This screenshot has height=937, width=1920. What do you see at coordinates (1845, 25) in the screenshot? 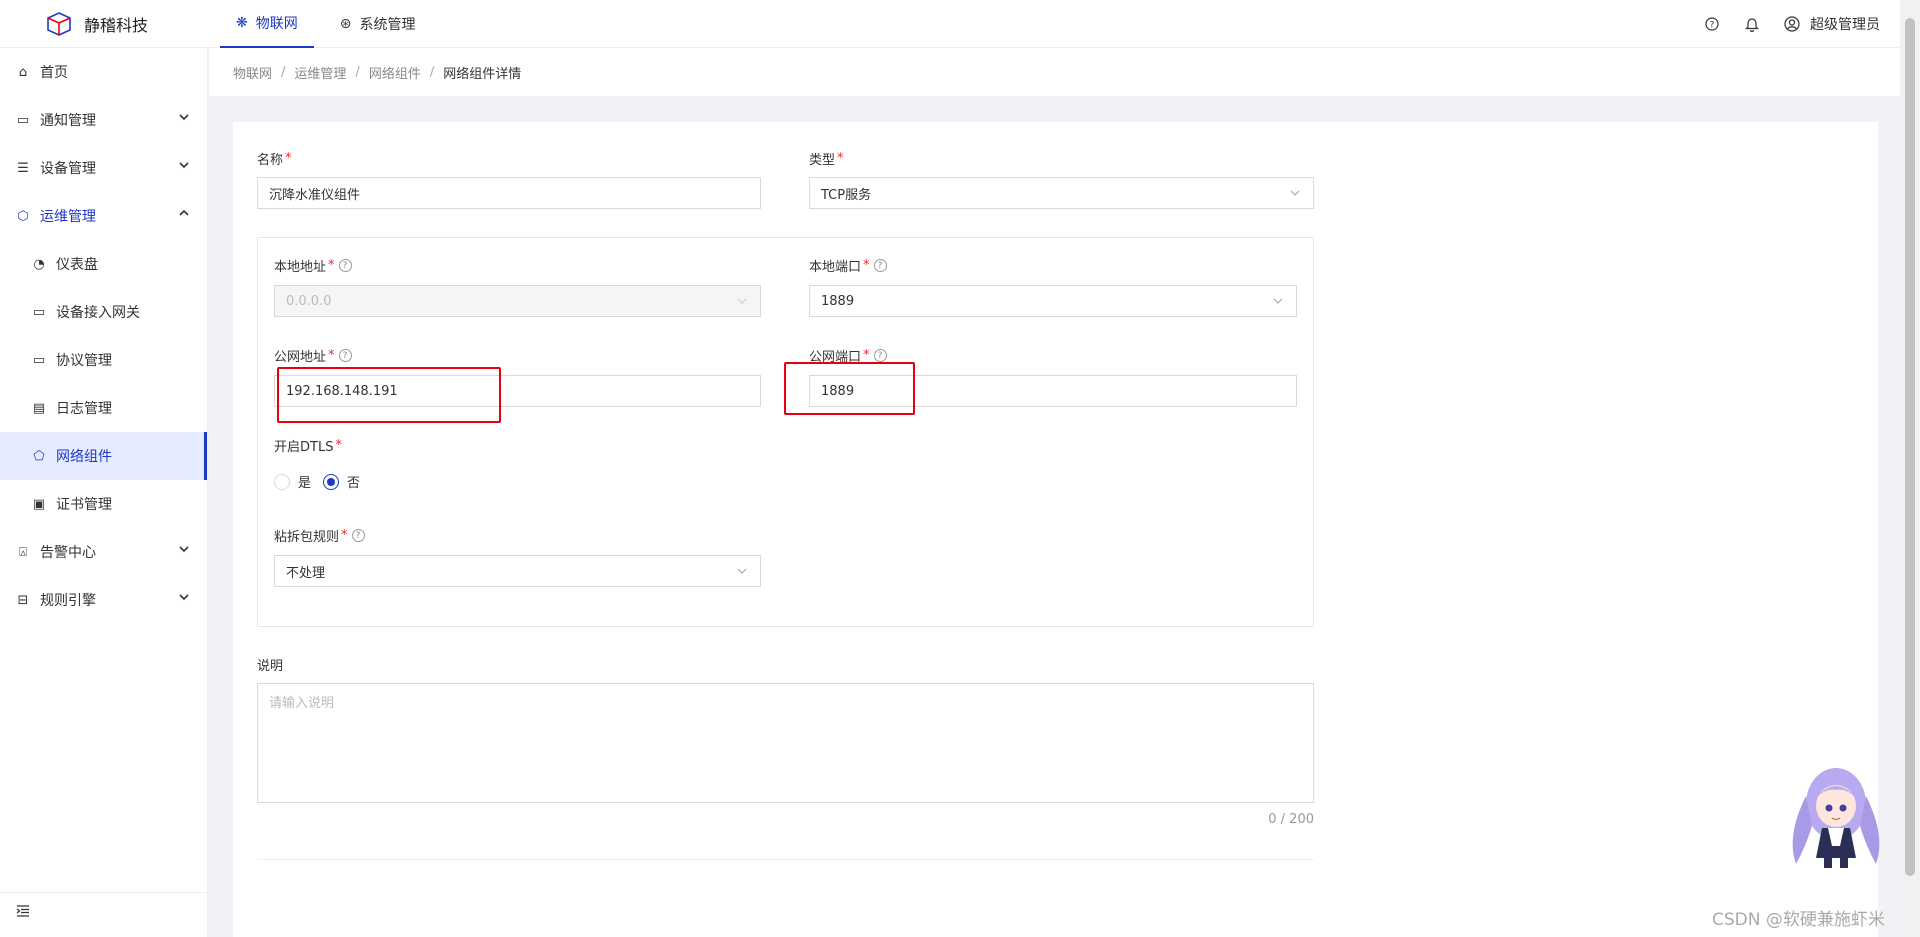
I see `user-name: 超级管理员` at bounding box center [1845, 25].